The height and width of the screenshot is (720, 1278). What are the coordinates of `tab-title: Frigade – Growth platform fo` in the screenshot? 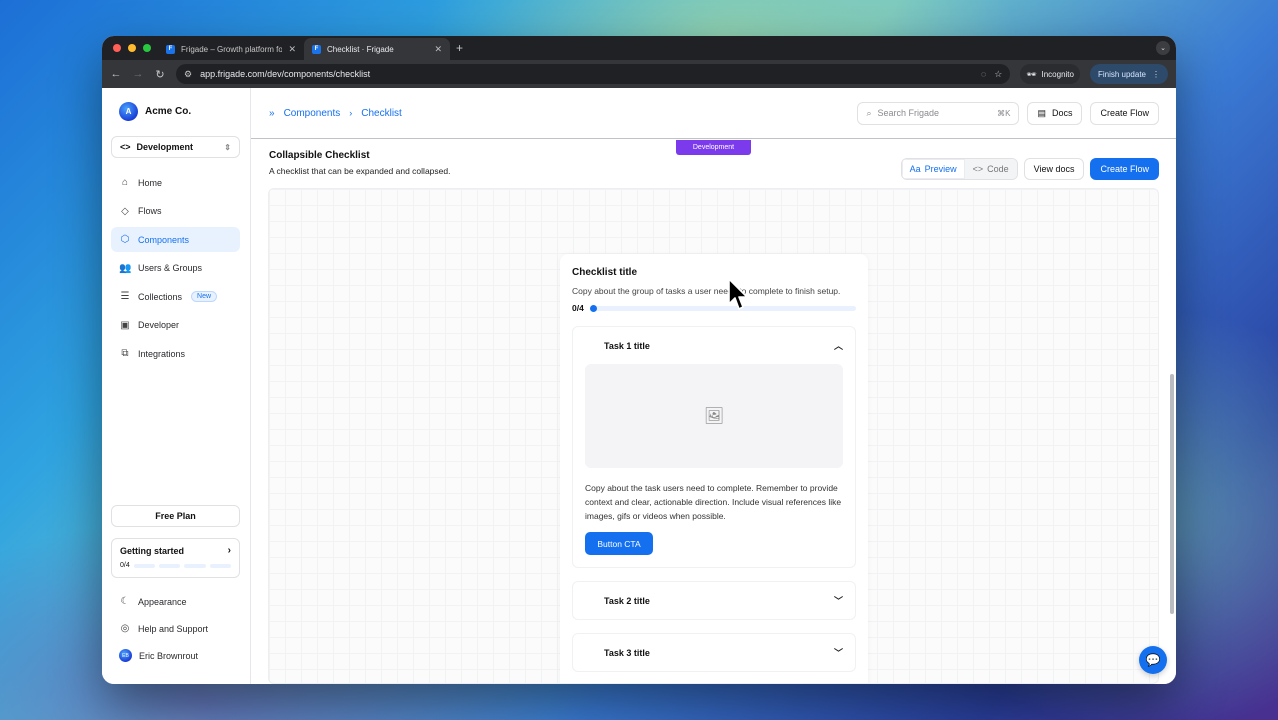 It's located at (232, 49).